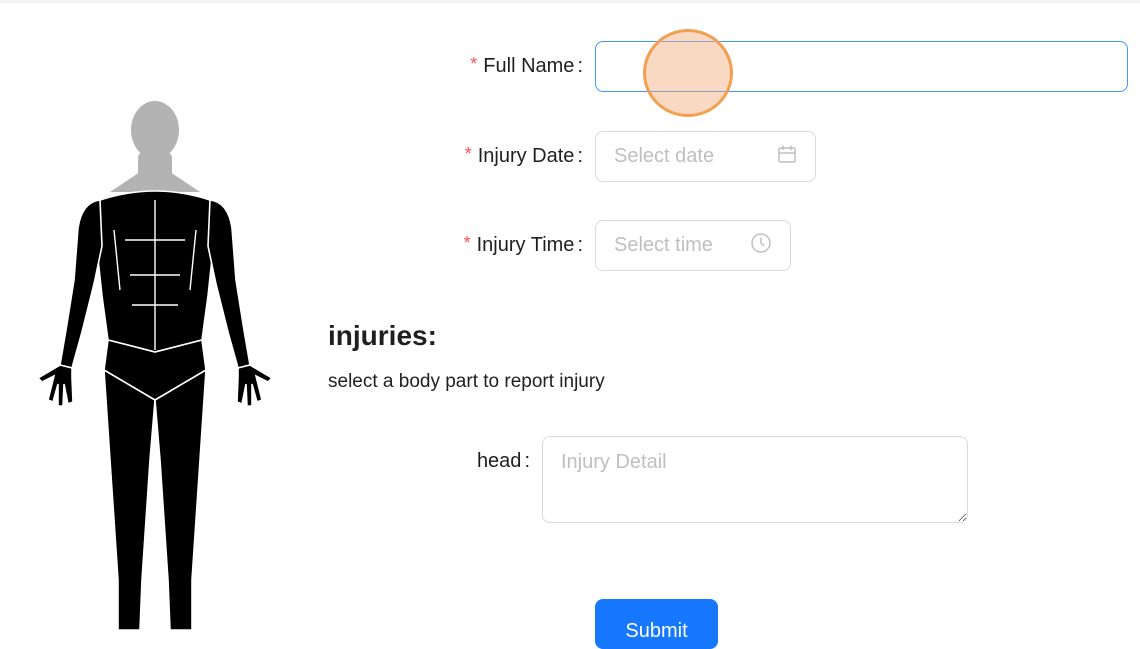  I want to click on full-name-label: * Full Name :, so click(502, 66).